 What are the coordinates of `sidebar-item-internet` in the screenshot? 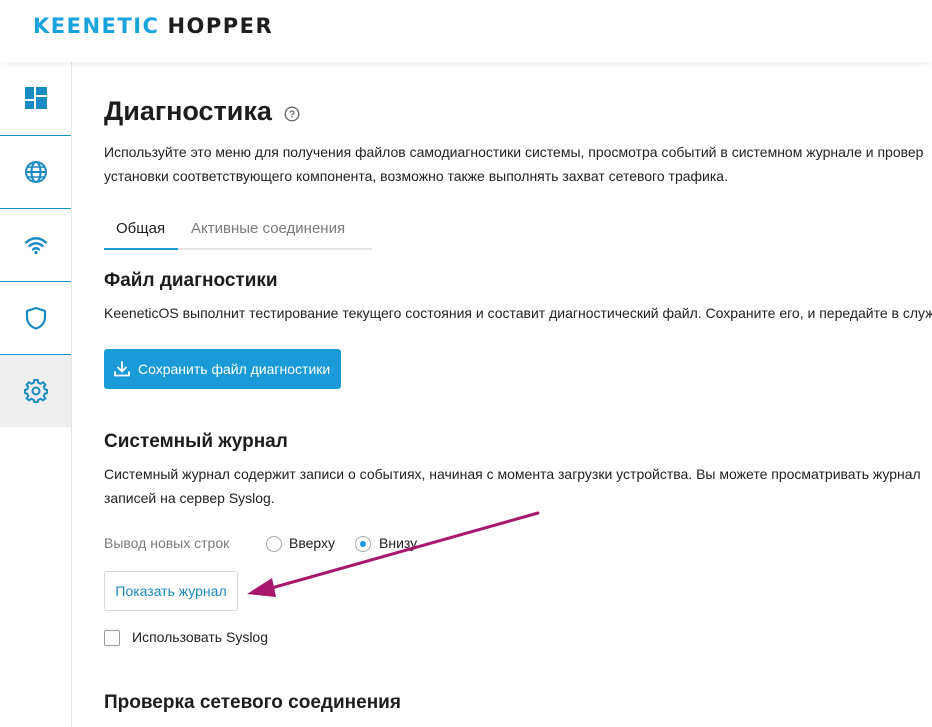 It's located at (35, 172).